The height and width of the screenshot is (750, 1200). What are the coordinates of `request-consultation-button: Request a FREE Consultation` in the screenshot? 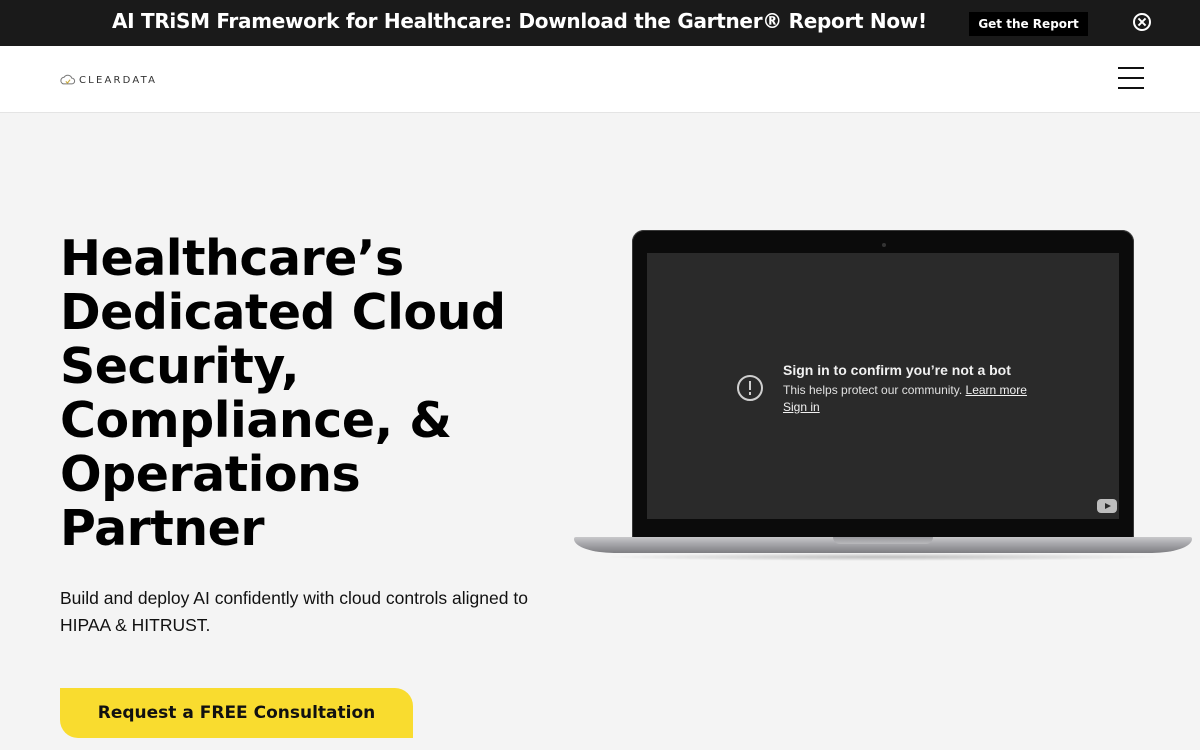 It's located at (236, 713).